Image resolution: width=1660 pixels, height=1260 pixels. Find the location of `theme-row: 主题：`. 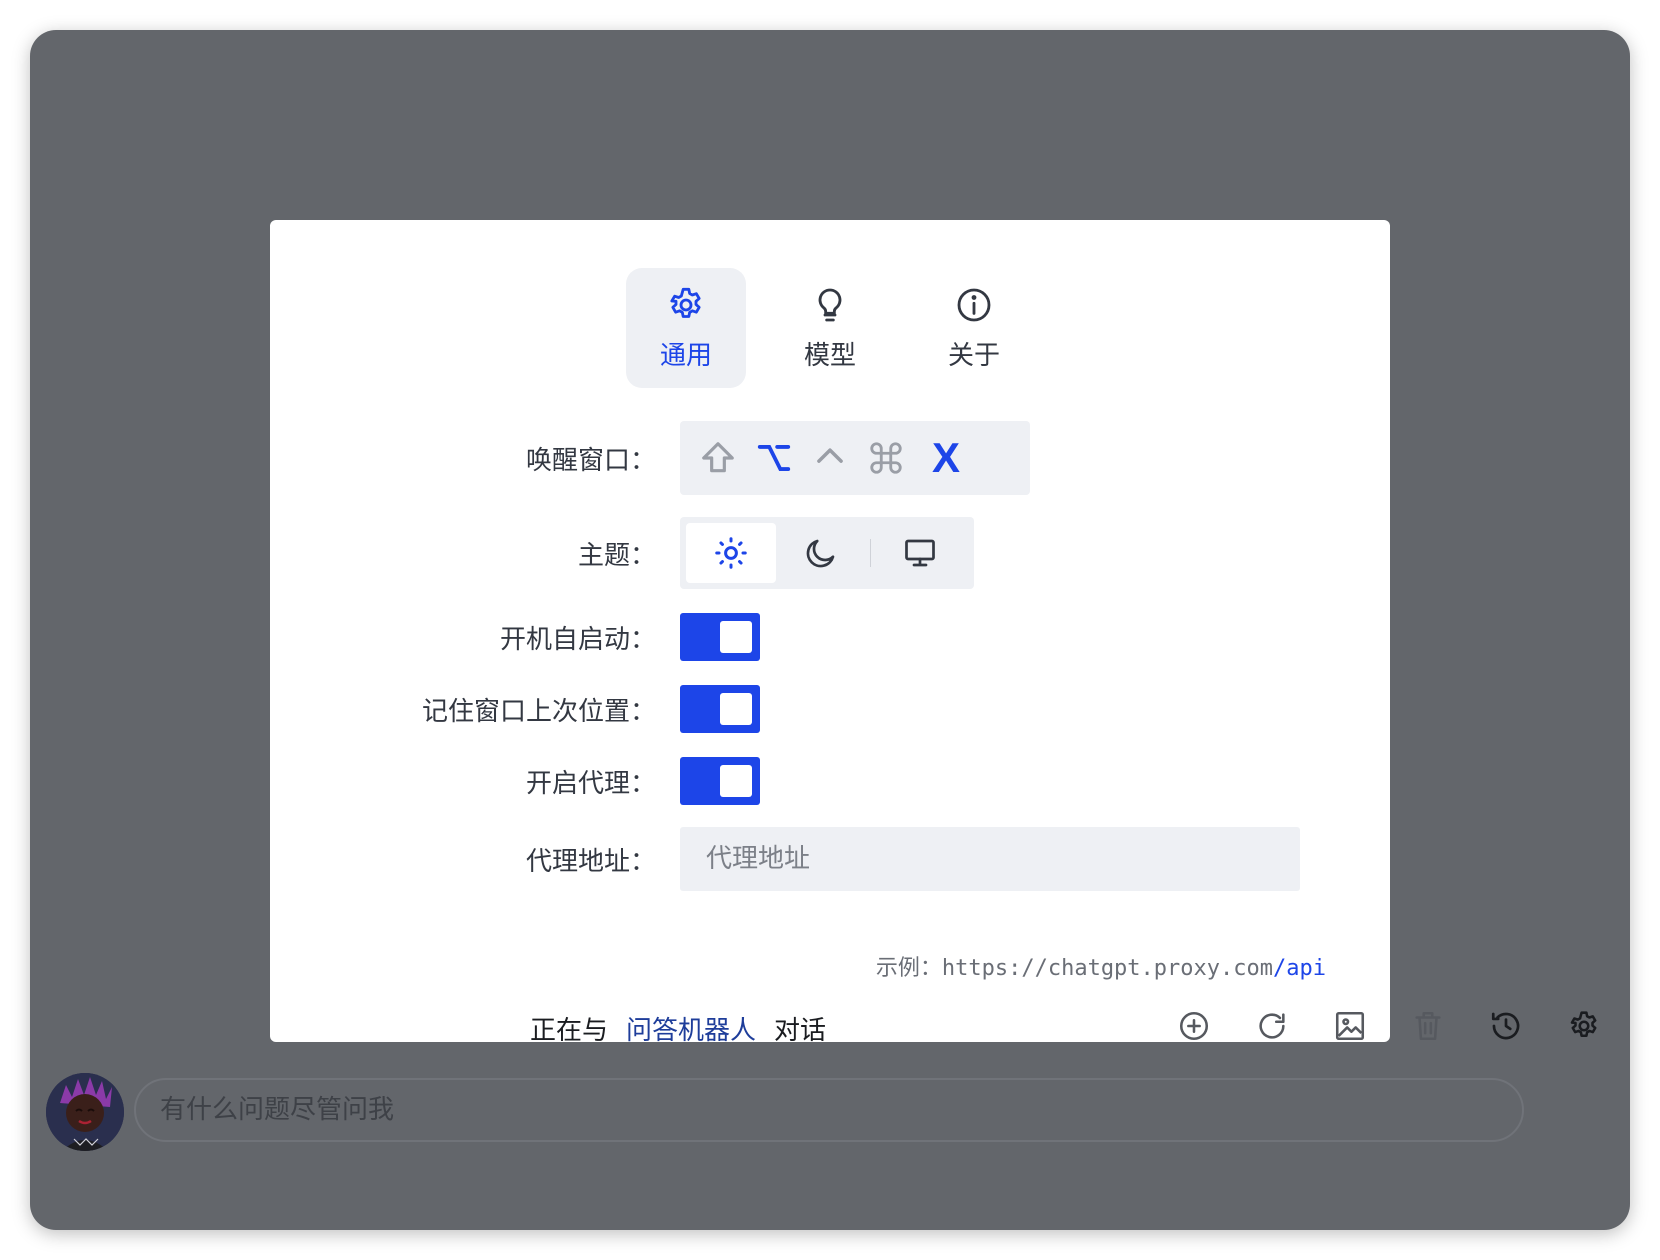

theme-row: 主题： is located at coordinates (622, 553).